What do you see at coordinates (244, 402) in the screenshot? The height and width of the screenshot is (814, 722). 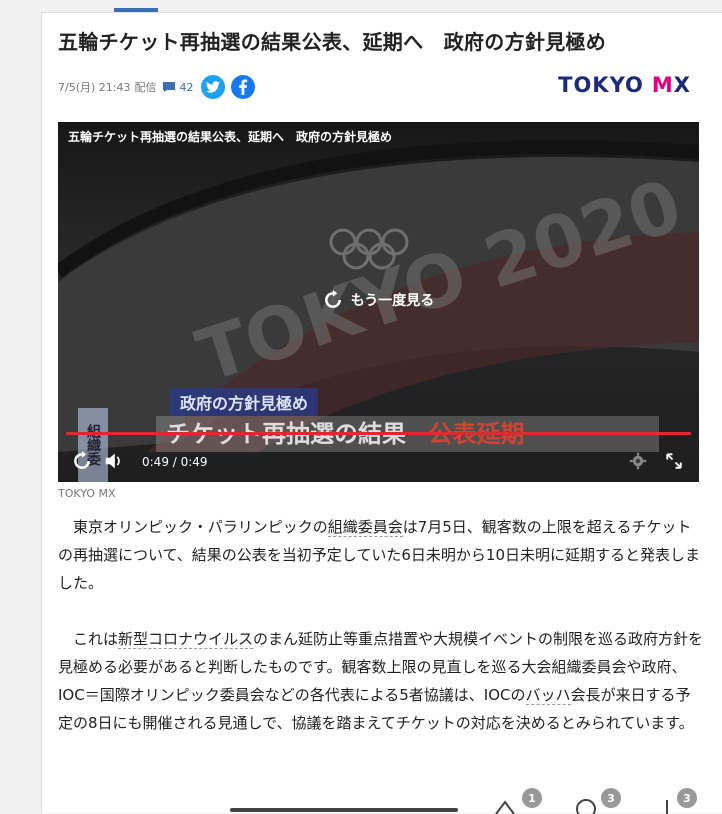 I see `telop-upper: 政府の方針見極め` at bounding box center [244, 402].